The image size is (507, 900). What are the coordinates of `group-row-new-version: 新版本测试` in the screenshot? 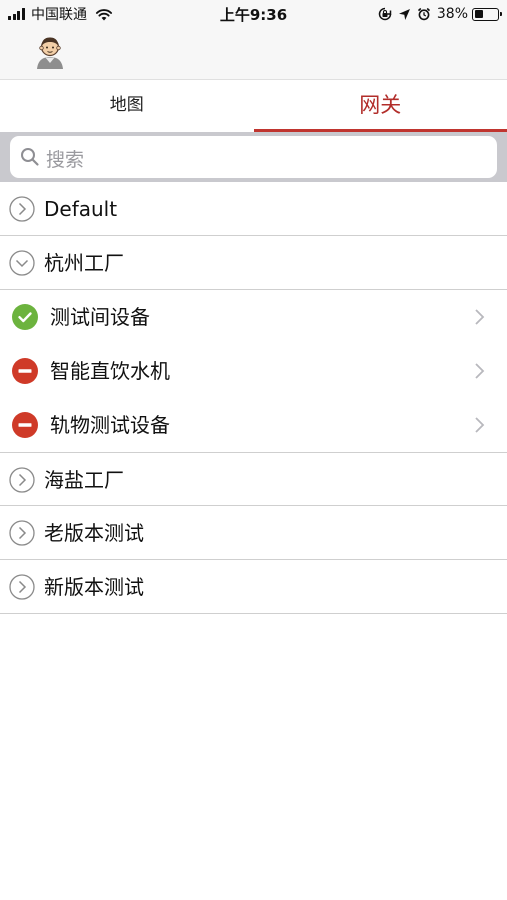 It's located at (253, 587).